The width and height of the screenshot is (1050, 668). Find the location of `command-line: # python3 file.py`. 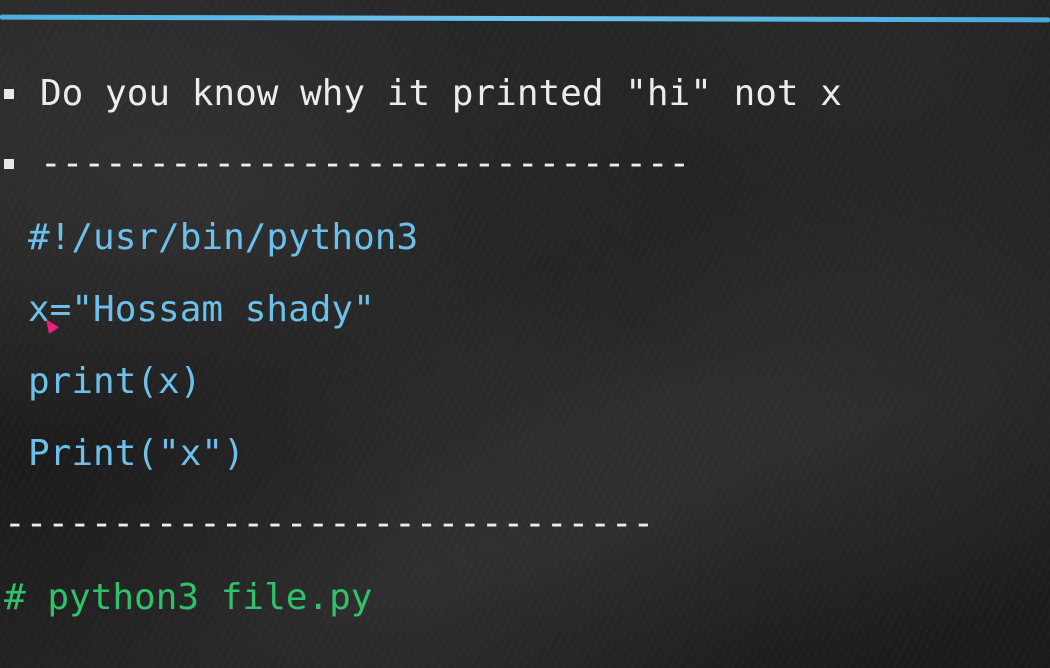

command-line: # python3 file.py is located at coordinates (188, 597).